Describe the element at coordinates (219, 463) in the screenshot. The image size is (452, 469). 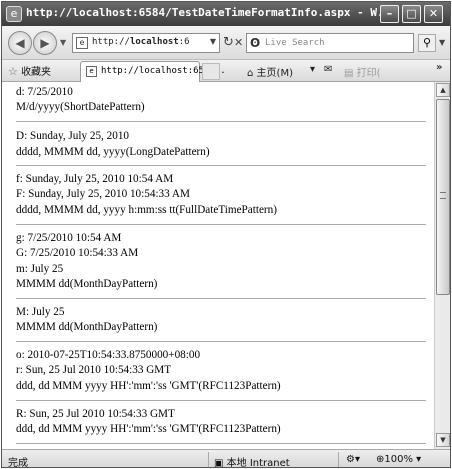
I see `intranet-icon: ▣` at that location.